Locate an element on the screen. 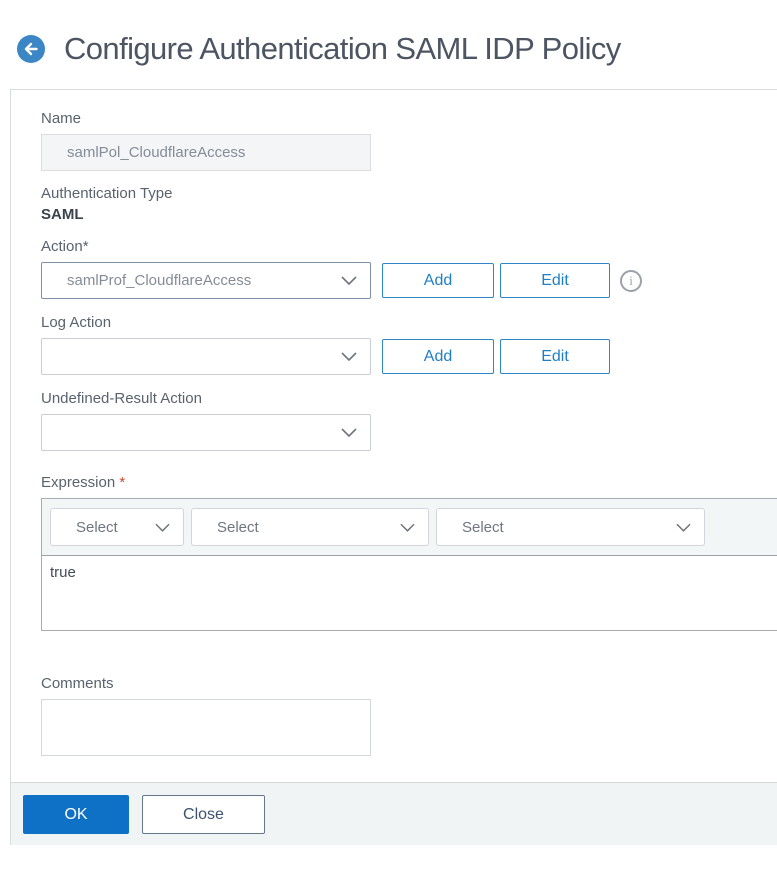 This screenshot has width=777, height=877. comments-input is located at coordinates (206, 727).